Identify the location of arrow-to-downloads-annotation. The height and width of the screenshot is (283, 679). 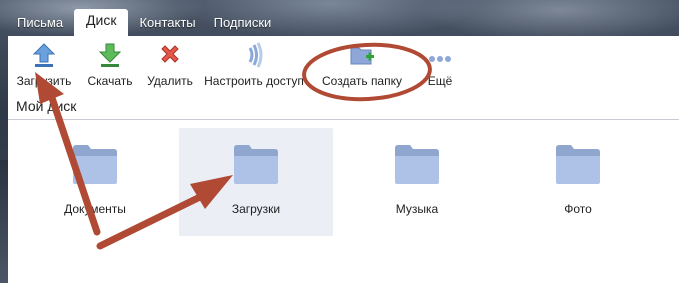
(164, 212).